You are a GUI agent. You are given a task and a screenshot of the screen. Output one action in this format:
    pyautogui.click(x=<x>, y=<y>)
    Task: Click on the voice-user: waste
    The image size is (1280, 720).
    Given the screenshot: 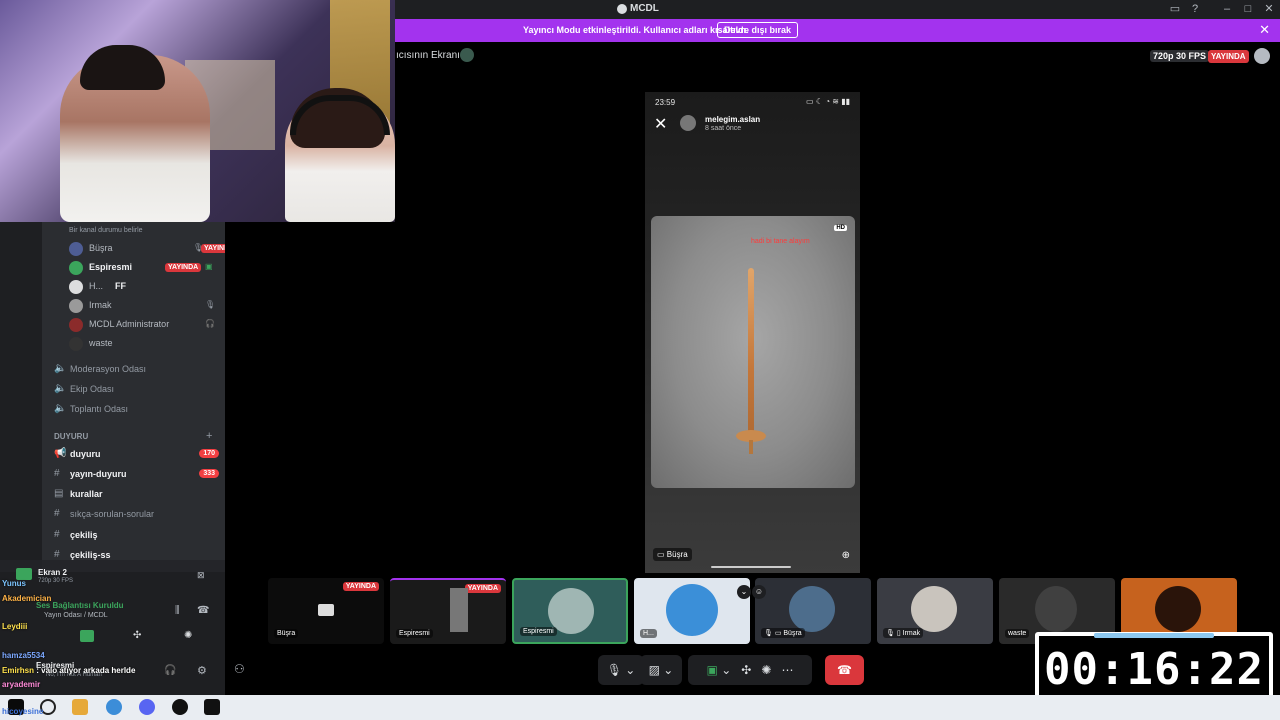 What is the action you would take?
    pyautogui.click(x=144, y=344)
    